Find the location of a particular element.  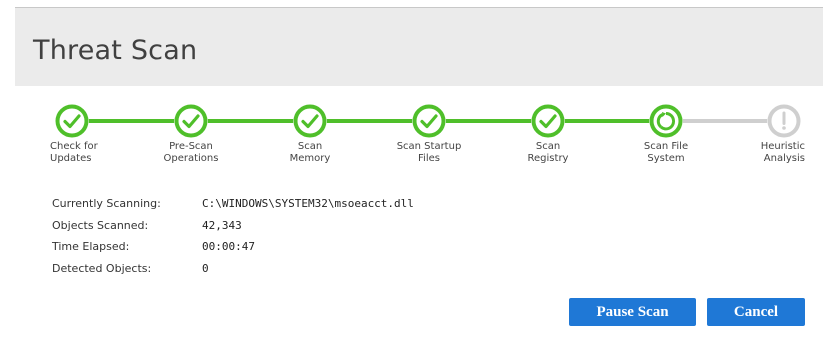

exclamation-circle-icon is located at coordinates (784, 121).